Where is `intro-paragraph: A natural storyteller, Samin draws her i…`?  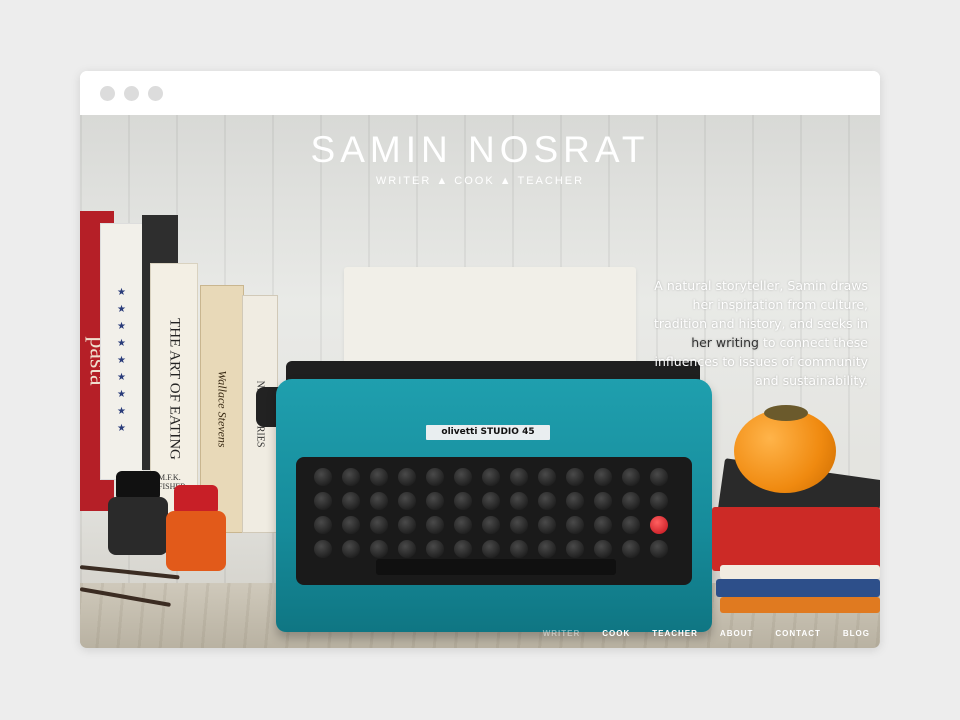 intro-paragraph: A natural storyteller, Samin draws her i… is located at coordinates (760, 333).